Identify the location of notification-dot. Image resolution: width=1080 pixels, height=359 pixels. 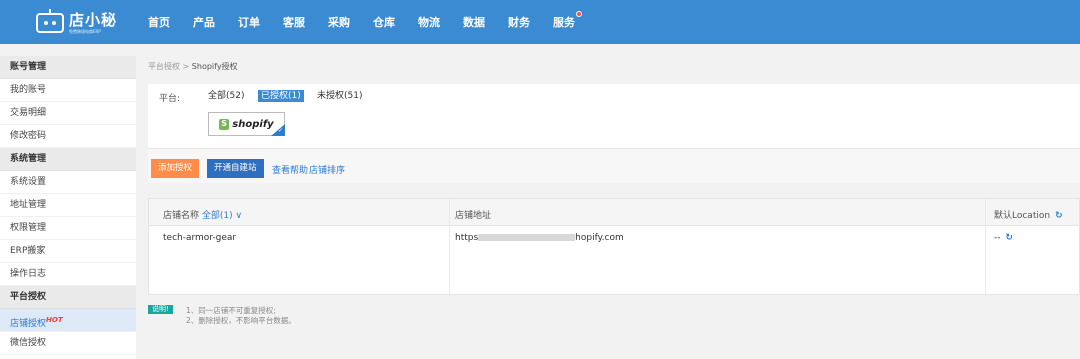
(579, 14).